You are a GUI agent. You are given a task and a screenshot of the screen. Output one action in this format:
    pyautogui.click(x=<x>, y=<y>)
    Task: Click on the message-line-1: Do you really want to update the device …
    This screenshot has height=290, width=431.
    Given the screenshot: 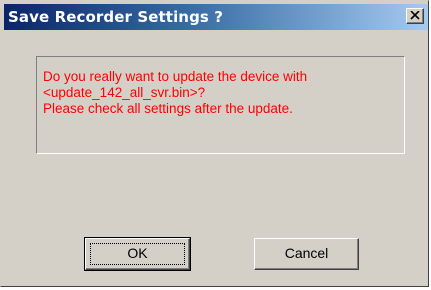 What is the action you would take?
    pyautogui.click(x=175, y=76)
    